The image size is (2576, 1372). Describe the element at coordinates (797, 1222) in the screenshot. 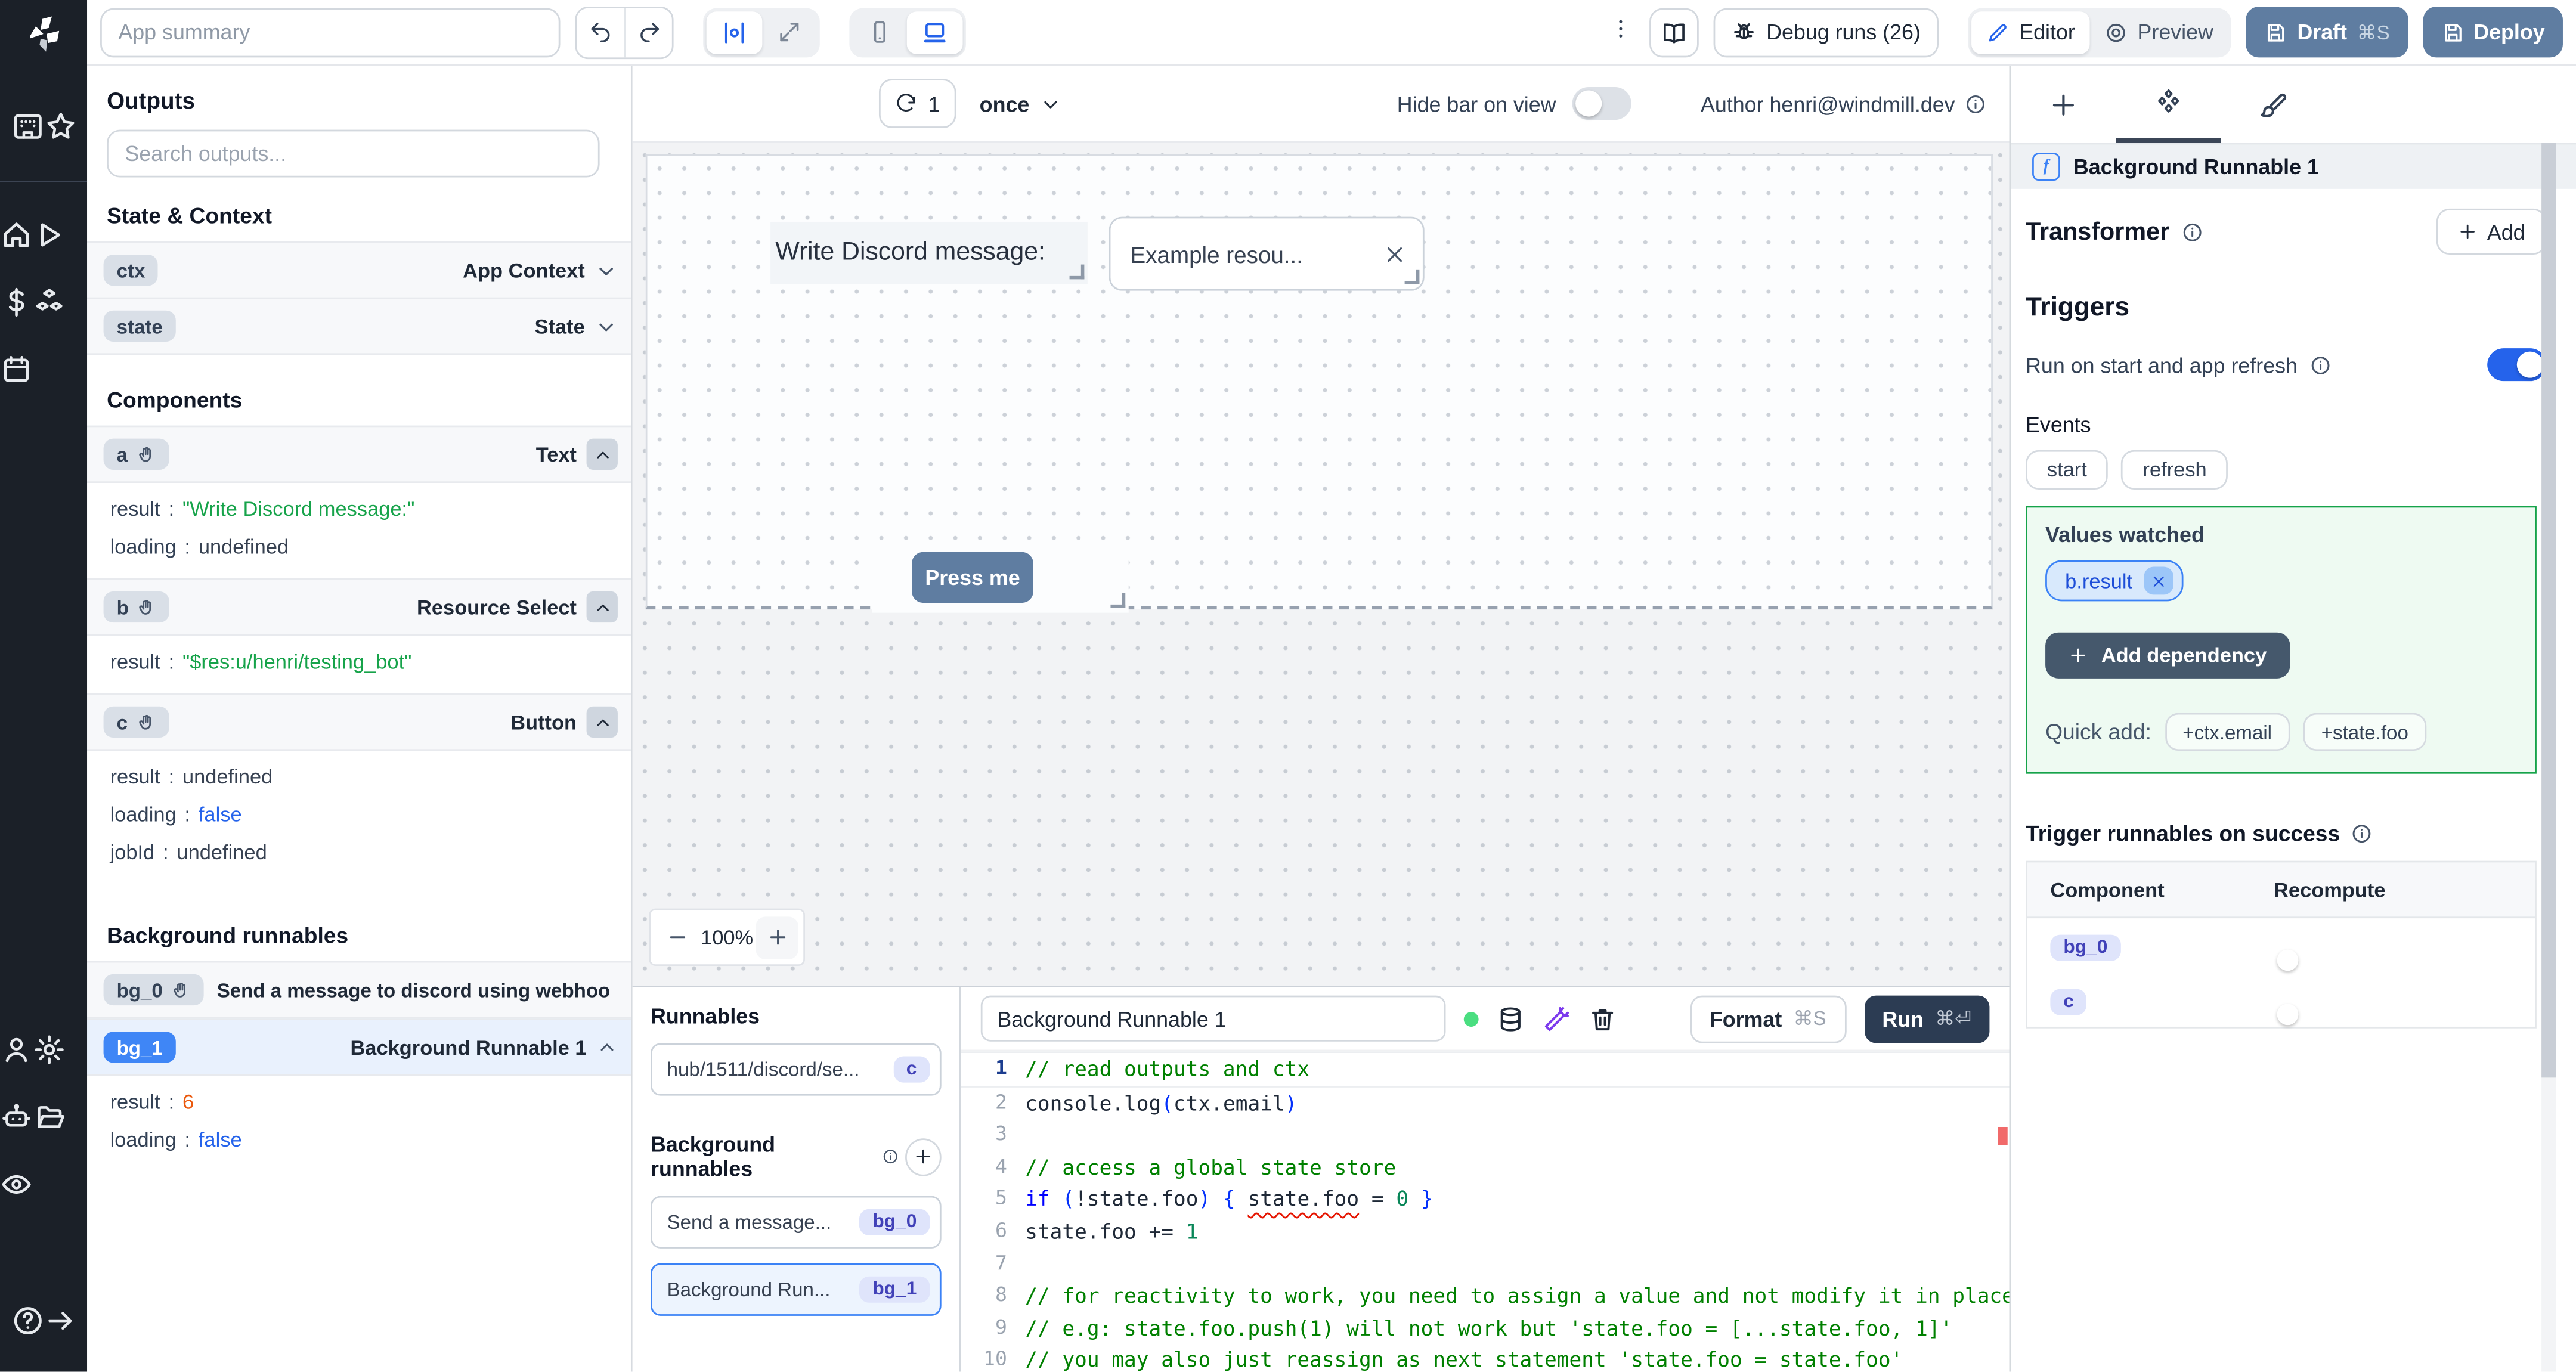

I see `runnable-card: Send a message... bg_0` at that location.